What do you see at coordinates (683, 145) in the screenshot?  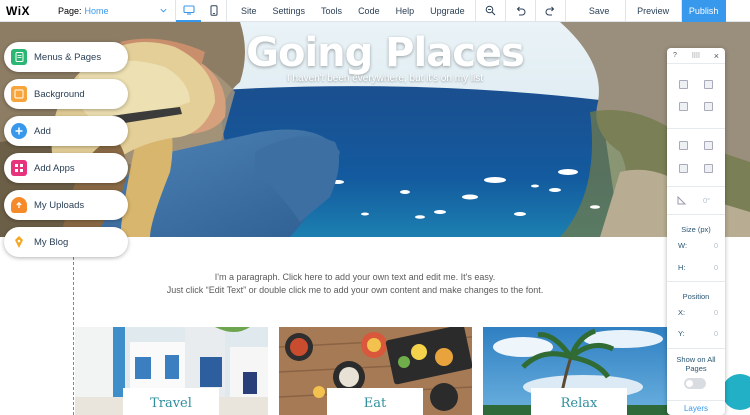 I see `arrange-icon` at bounding box center [683, 145].